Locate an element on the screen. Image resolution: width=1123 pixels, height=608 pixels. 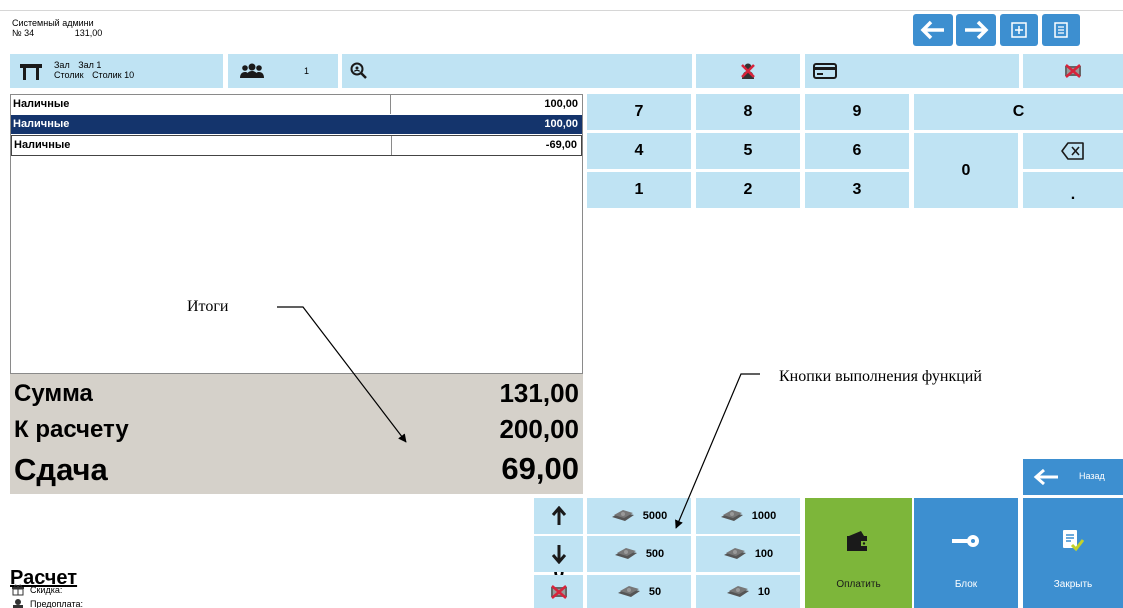
change-label: Сдача is located at coordinates (61, 469).